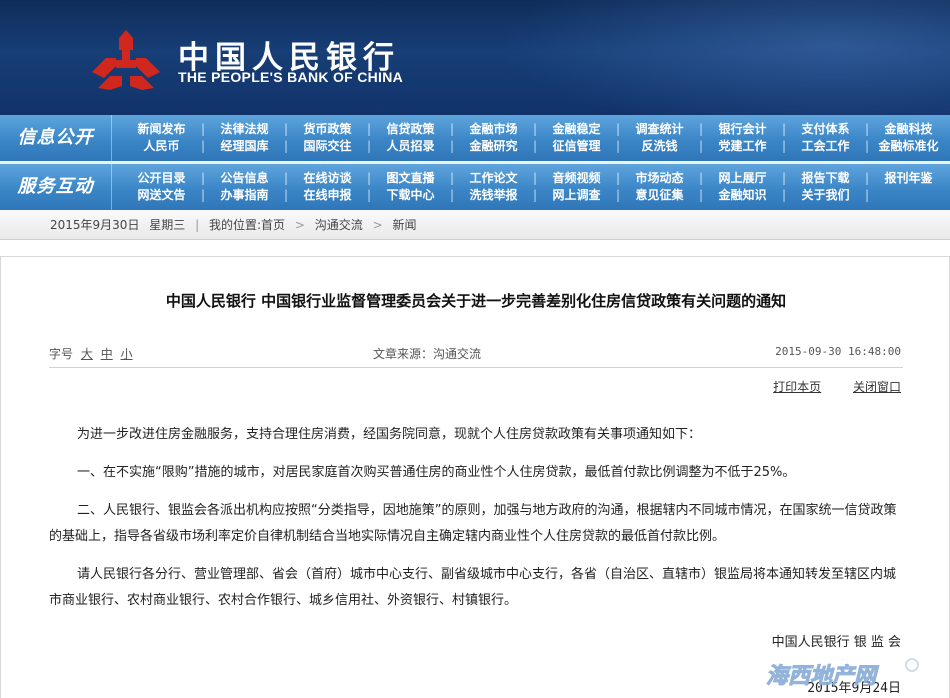 Image resolution: width=950 pixels, height=698 pixels. Describe the element at coordinates (328, 178) in the screenshot. I see `nav-service-item: 在线访谈` at that location.